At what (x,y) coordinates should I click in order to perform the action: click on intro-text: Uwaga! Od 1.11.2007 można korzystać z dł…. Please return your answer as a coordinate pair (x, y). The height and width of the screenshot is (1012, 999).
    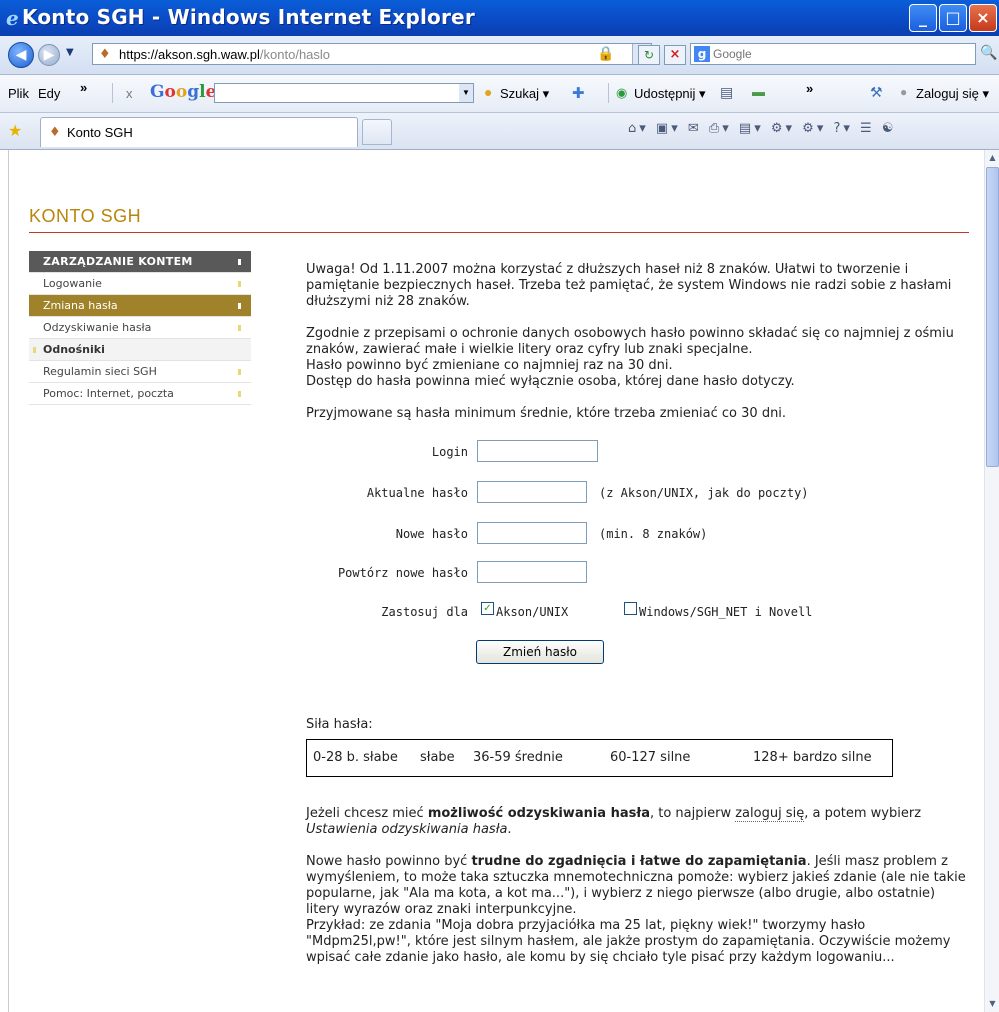
    Looking at the image, I should click on (640, 350).